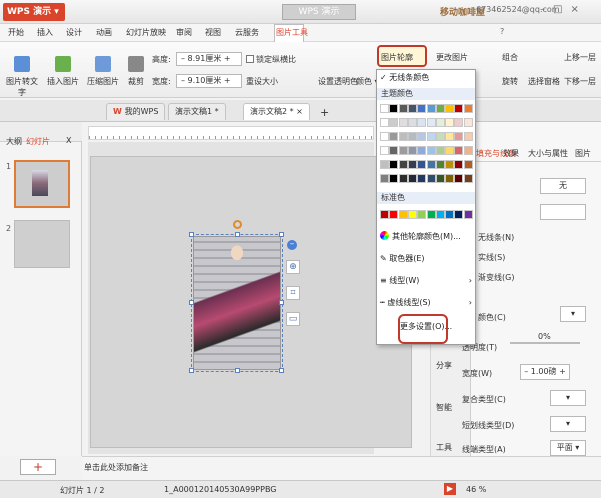  I want to click on minus-icon: –, so click(292, 245).